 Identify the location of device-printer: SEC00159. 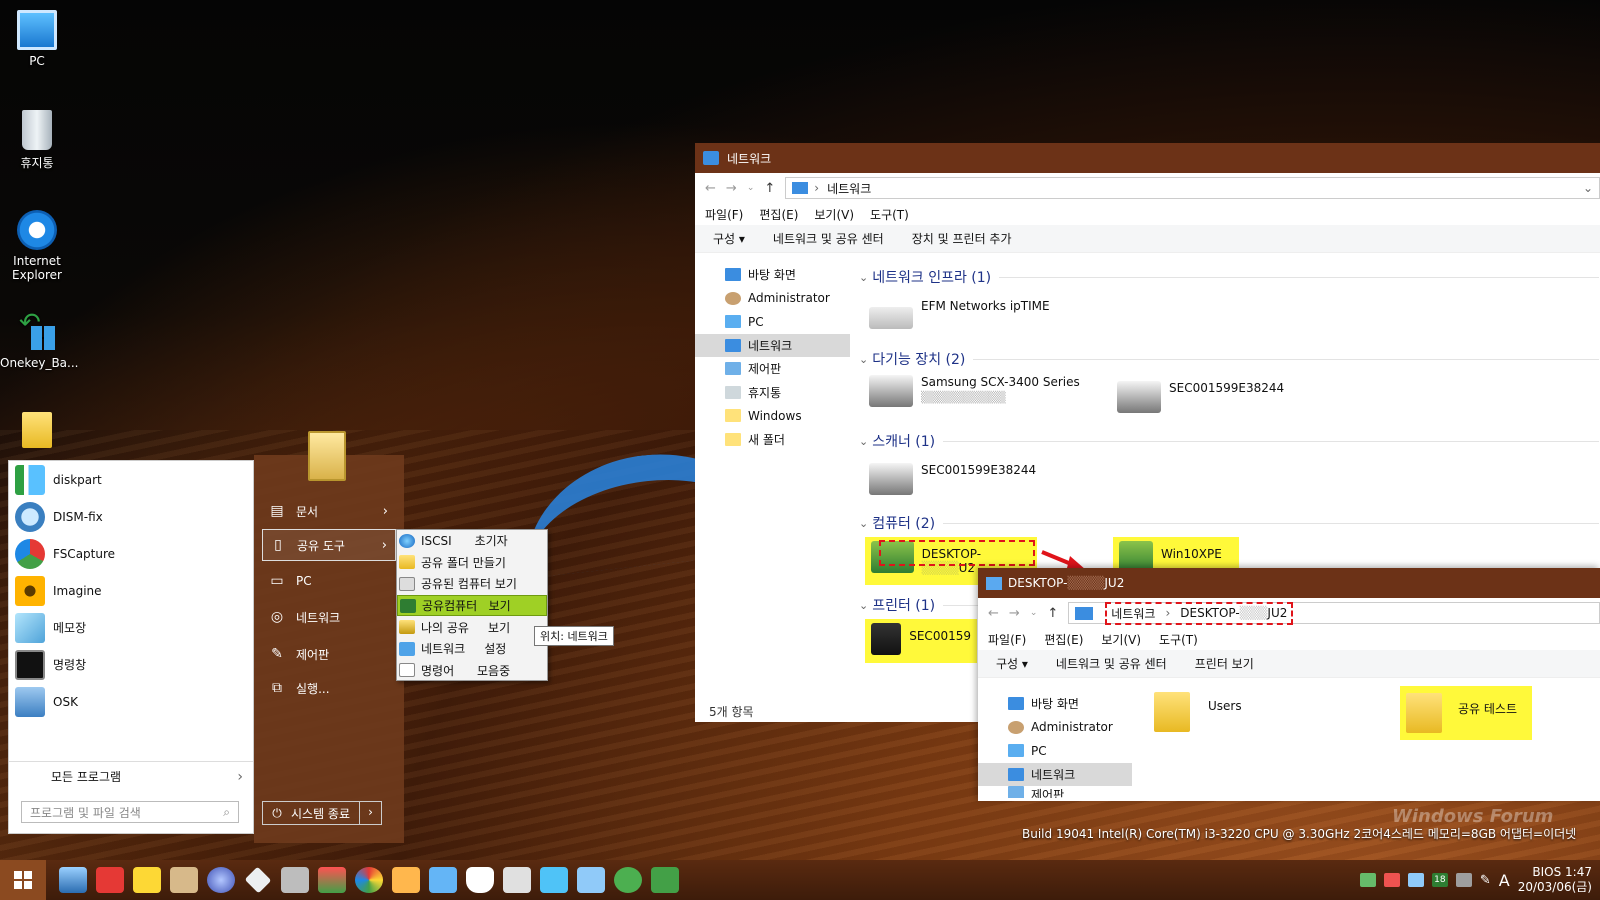
(921, 641).